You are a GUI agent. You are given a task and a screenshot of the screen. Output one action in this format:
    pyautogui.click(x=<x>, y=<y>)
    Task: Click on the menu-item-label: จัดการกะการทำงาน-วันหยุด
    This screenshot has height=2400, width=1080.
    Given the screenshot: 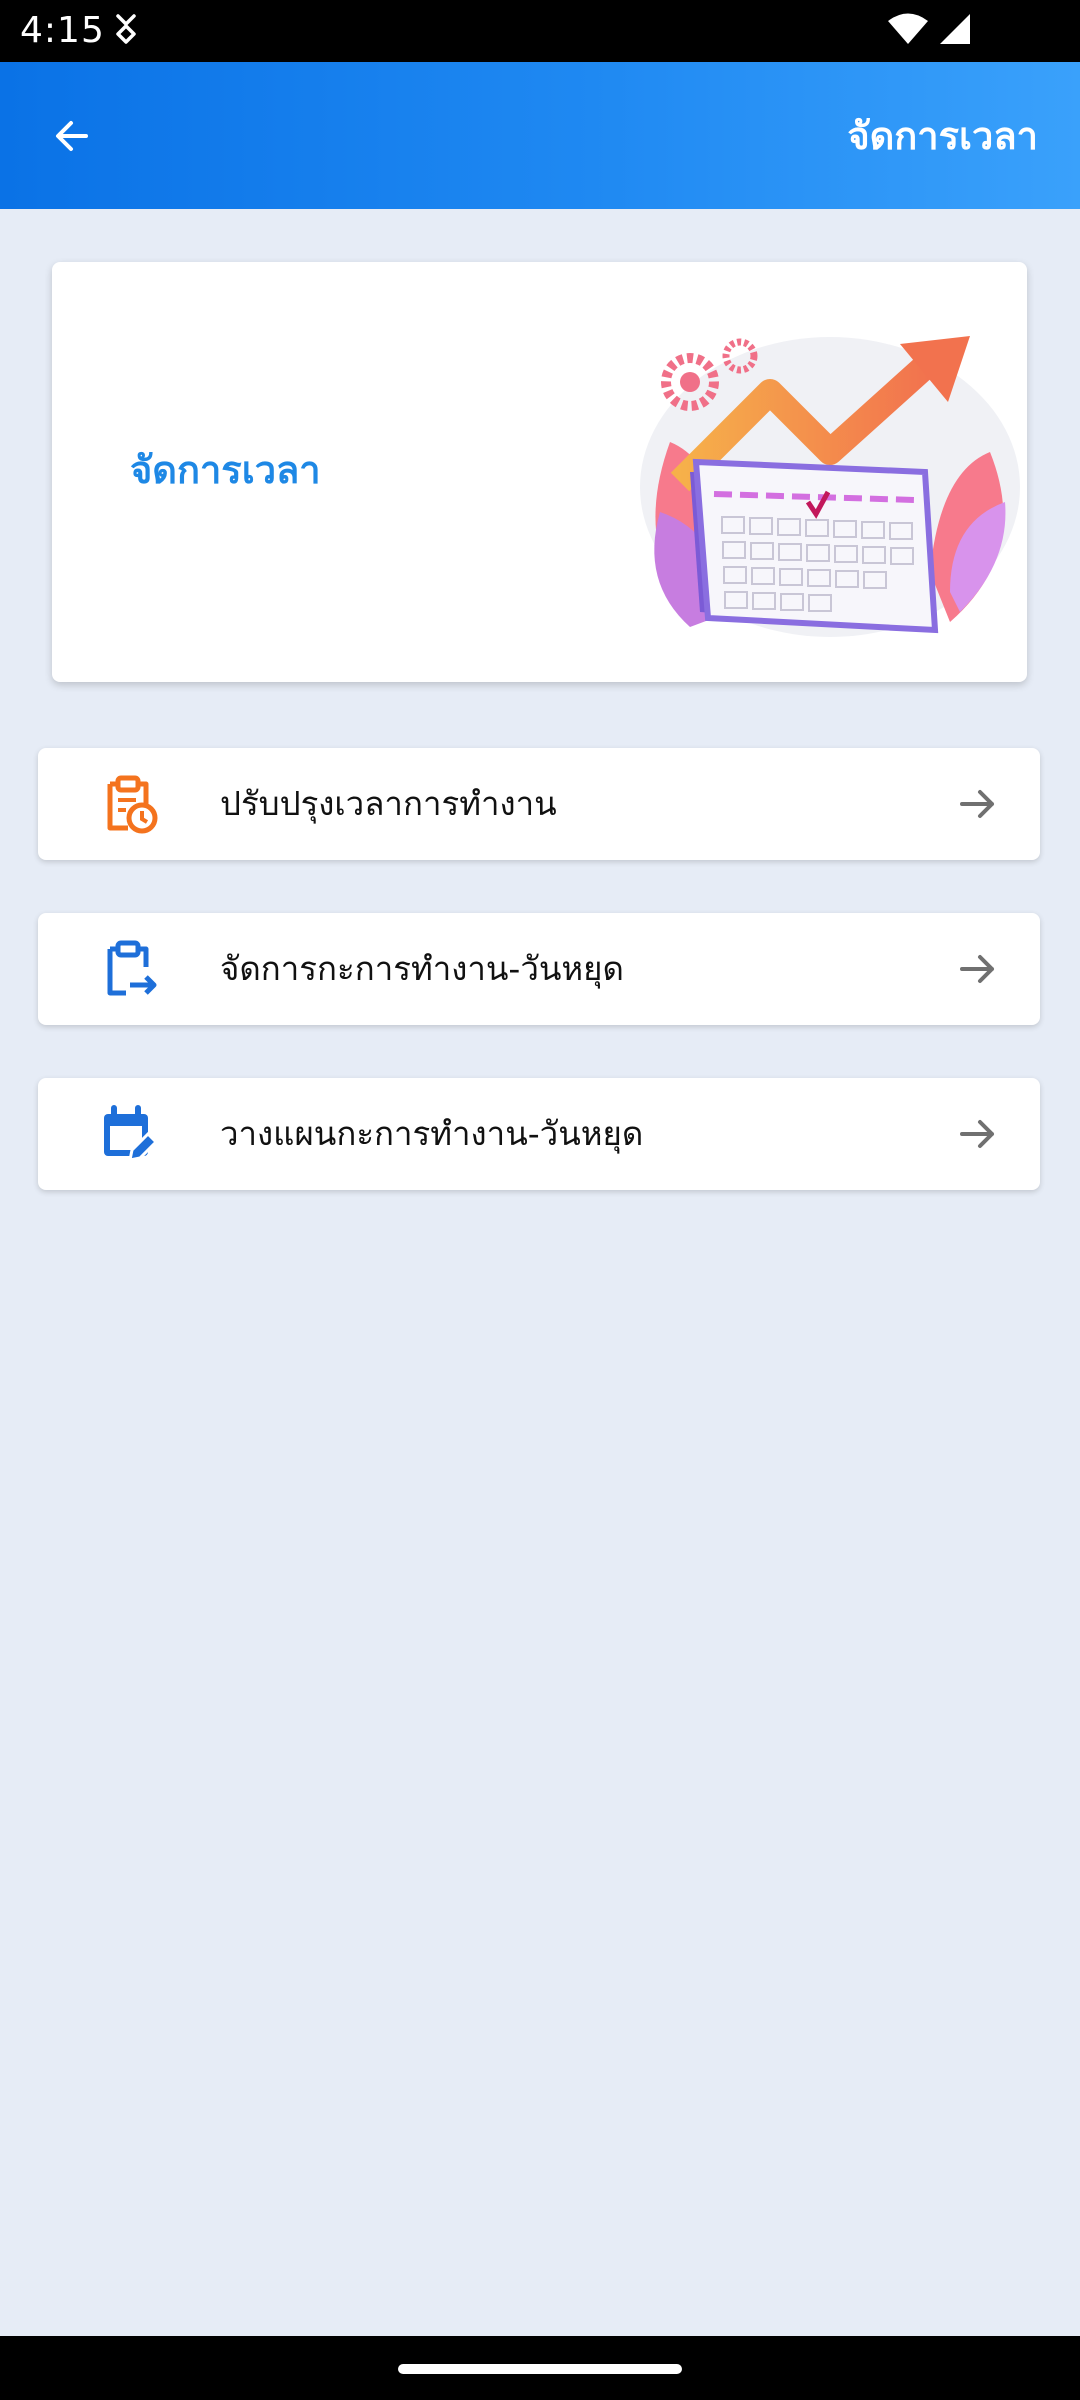 What is the action you would take?
    pyautogui.click(x=422, y=968)
    